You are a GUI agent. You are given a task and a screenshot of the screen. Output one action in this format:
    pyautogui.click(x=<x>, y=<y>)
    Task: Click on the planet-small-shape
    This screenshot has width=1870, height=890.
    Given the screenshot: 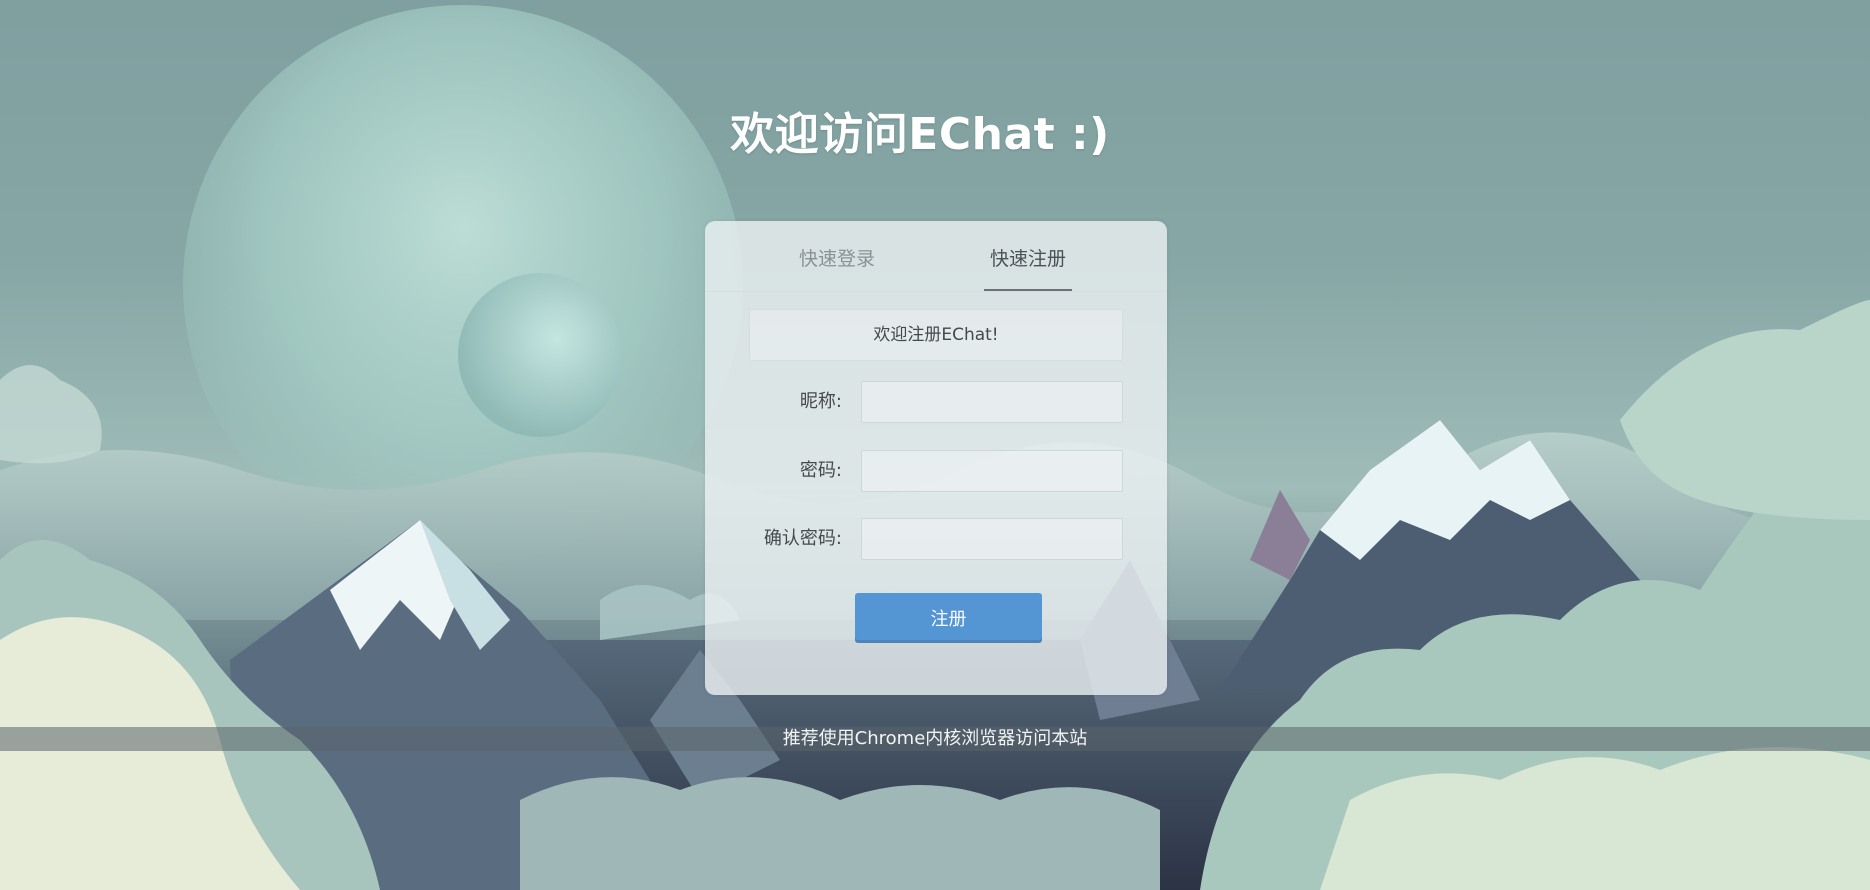 What is the action you would take?
    pyautogui.click(x=540, y=355)
    